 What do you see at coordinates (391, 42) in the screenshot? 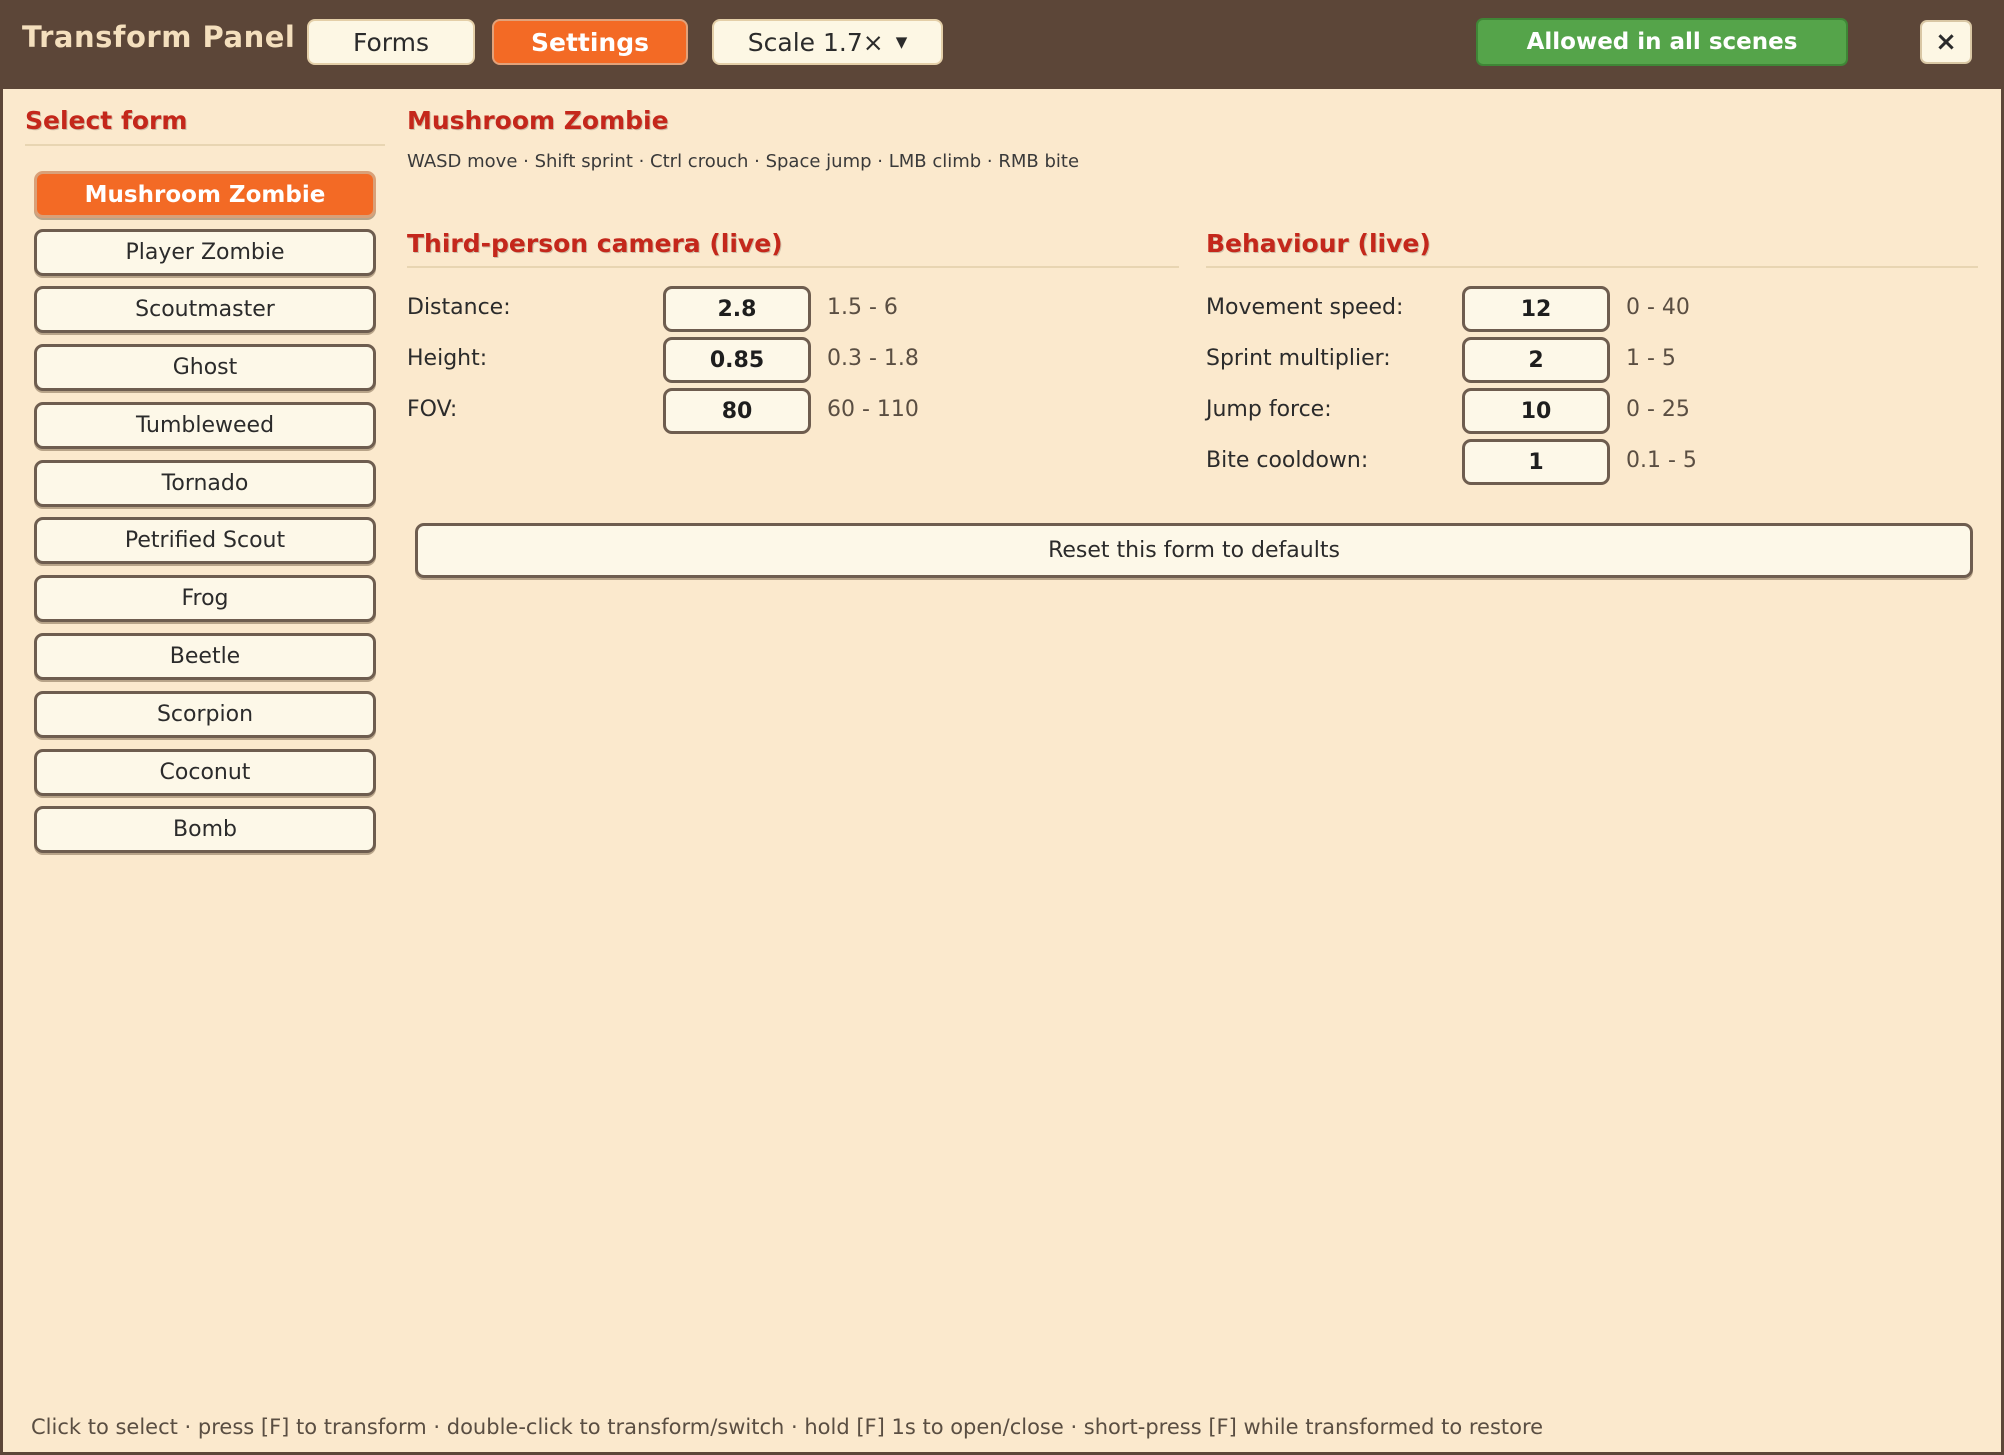
I see `tab-forms: Forms` at bounding box center [391, 42].